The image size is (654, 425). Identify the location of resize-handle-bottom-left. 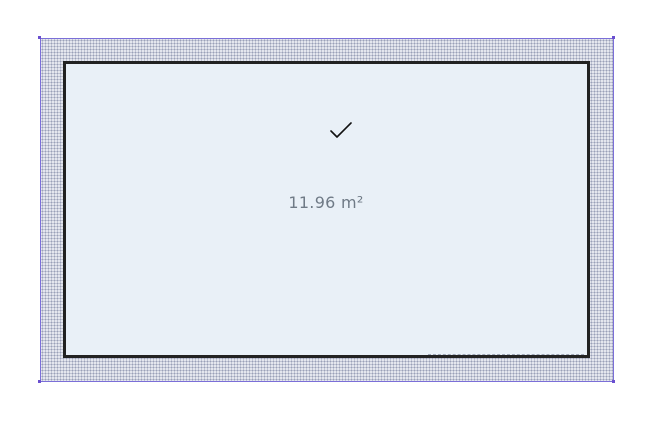
(39, 381).